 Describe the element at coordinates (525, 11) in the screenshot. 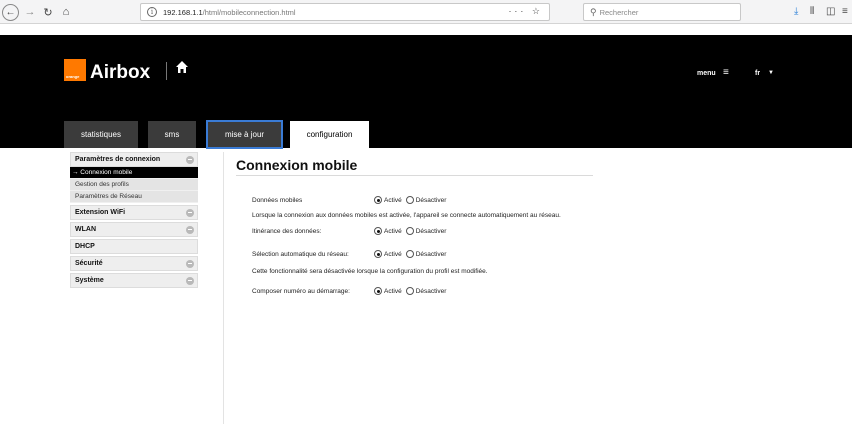

I see `page-actions: ··· ☆` at that location.